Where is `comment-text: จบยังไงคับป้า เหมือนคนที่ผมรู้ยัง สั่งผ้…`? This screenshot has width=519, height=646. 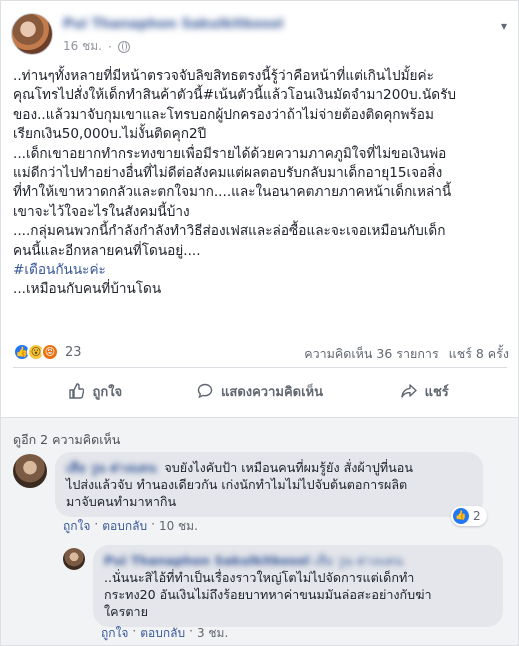 comment-text: จบยังไงคับป้า เหมือนคนที่ผมรู้ยัง สั่งผ้… is located at coordinates (288, 467).